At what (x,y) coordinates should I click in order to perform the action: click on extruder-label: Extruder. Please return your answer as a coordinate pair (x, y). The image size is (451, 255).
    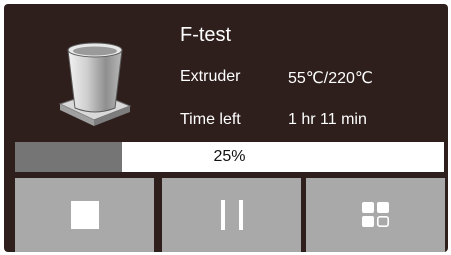
    Looking at the image, I should click on (210, 76).